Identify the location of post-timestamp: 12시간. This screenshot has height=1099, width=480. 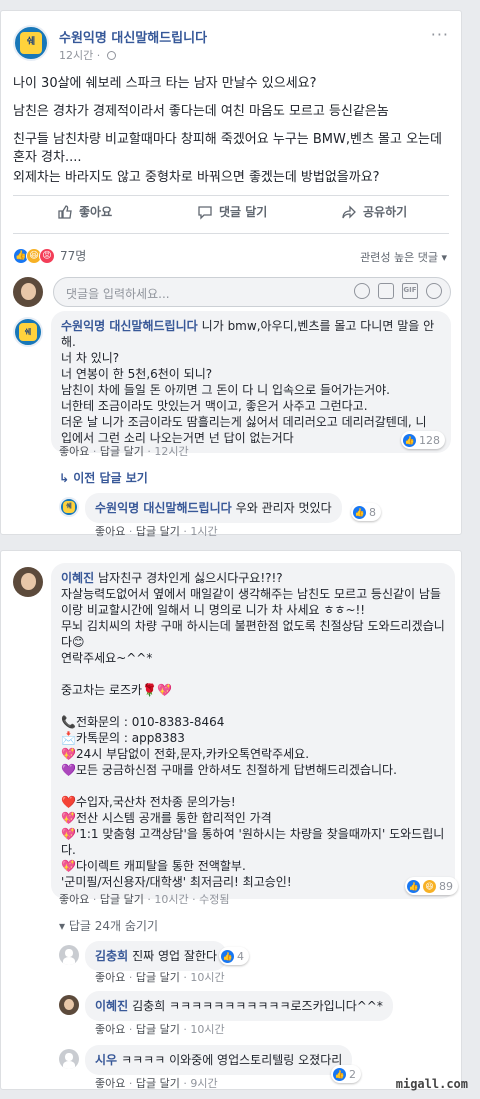
(76, 55).